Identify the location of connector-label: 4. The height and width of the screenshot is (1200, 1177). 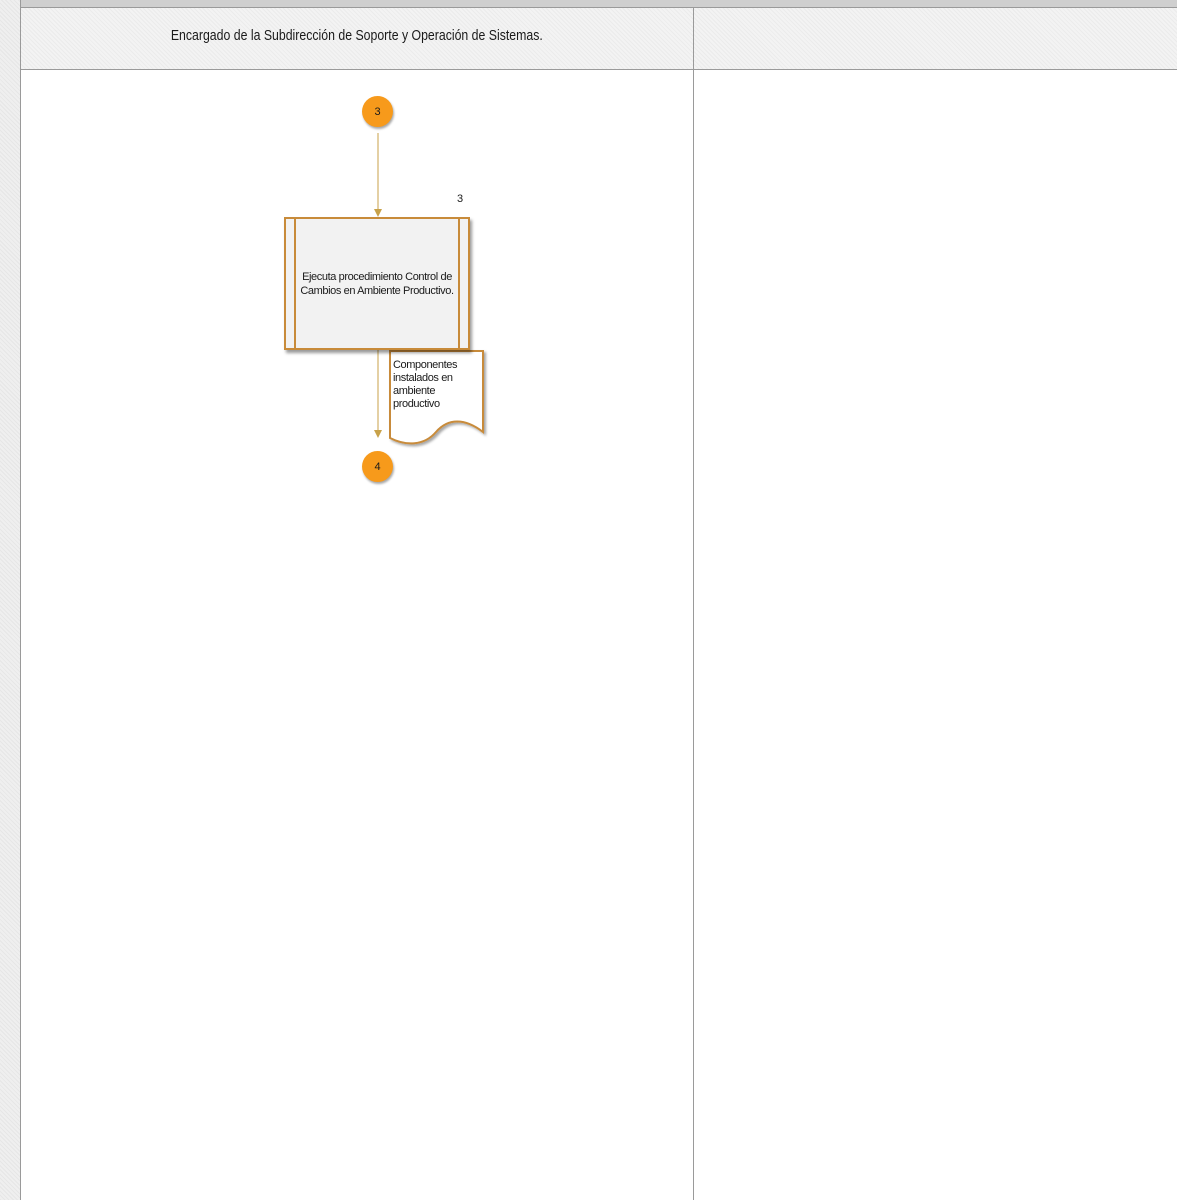
(377, 466).